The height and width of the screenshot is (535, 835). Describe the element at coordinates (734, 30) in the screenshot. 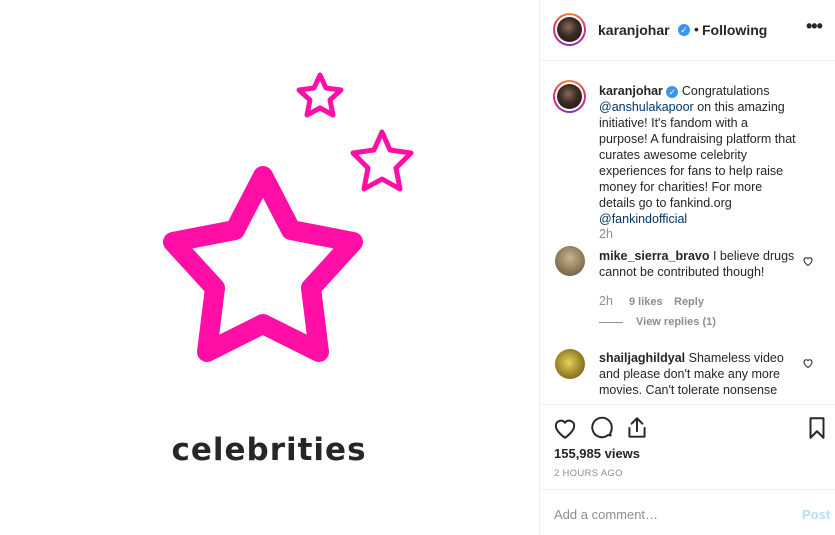

I see `following-button: Following` at that location.